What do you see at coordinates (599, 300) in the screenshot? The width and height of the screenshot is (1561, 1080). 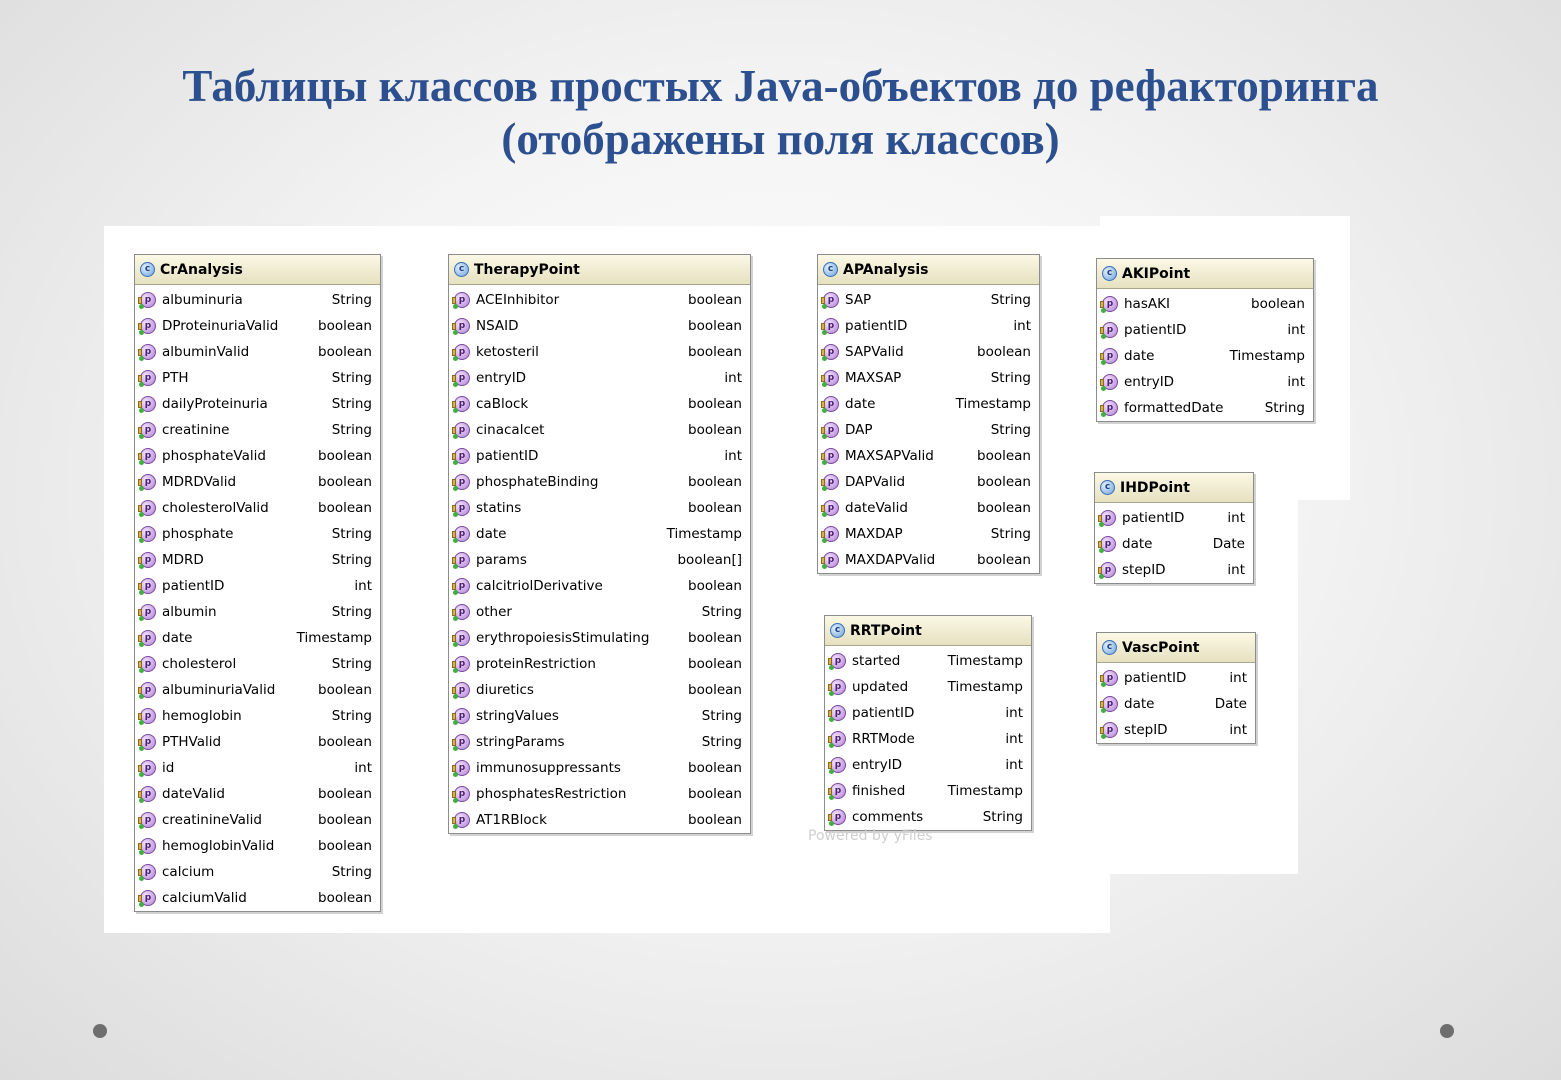 I see `field-row: p ACEInhibitor boolean` at bounding box center [599, 300].